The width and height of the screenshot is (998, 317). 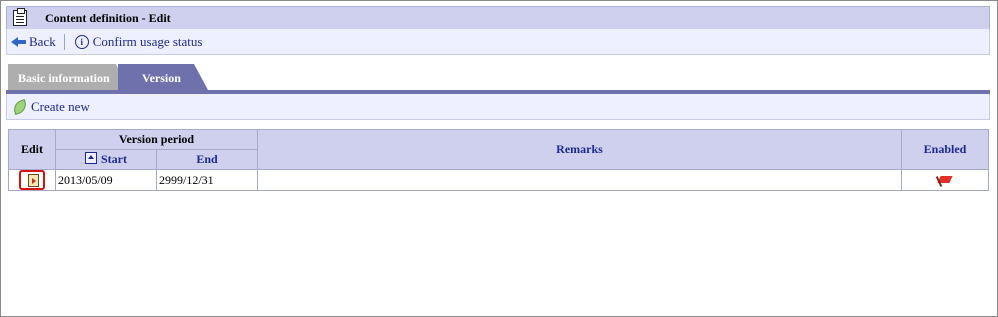 I want to click on sub-toolbar: Create new, so click(x=498, y=107).